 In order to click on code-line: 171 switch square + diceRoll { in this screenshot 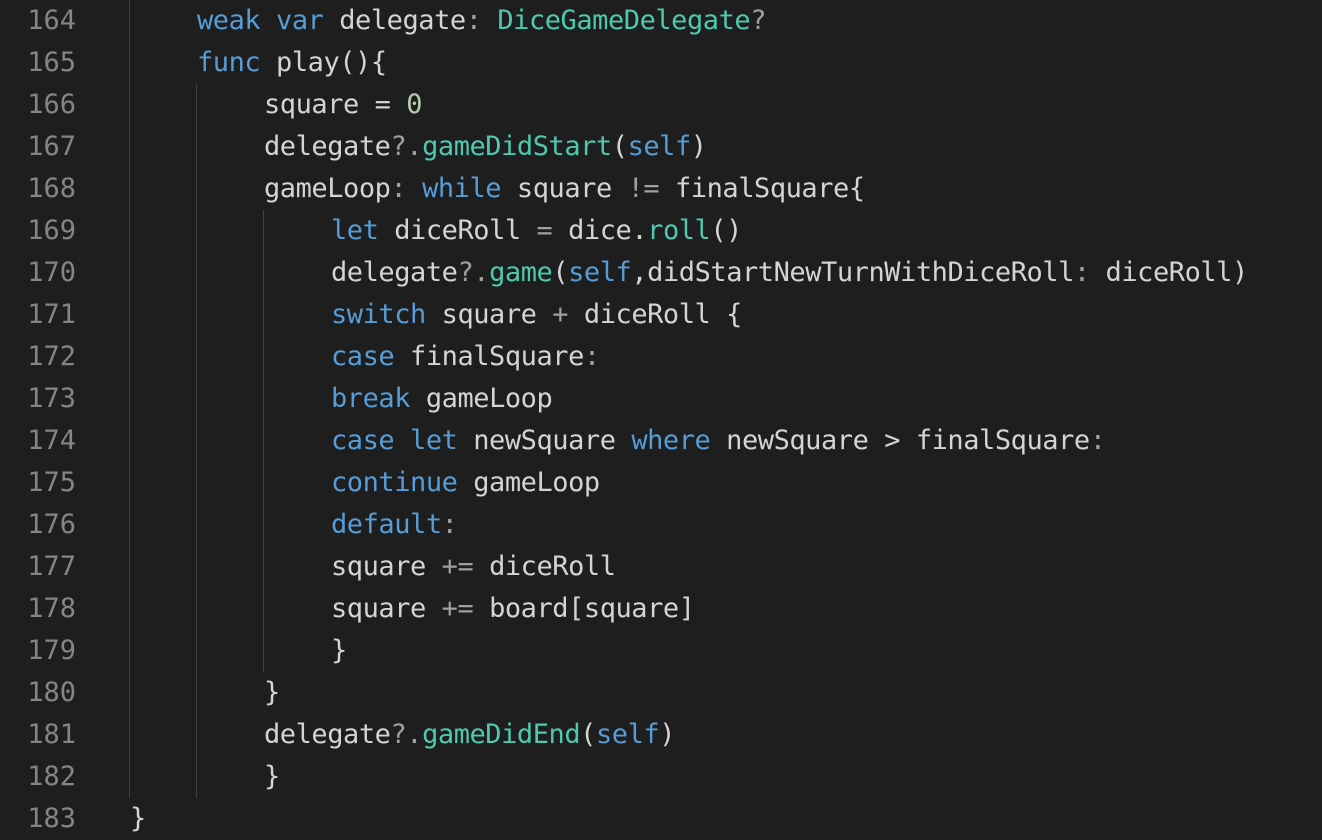, I will do `click(661, 315)`.